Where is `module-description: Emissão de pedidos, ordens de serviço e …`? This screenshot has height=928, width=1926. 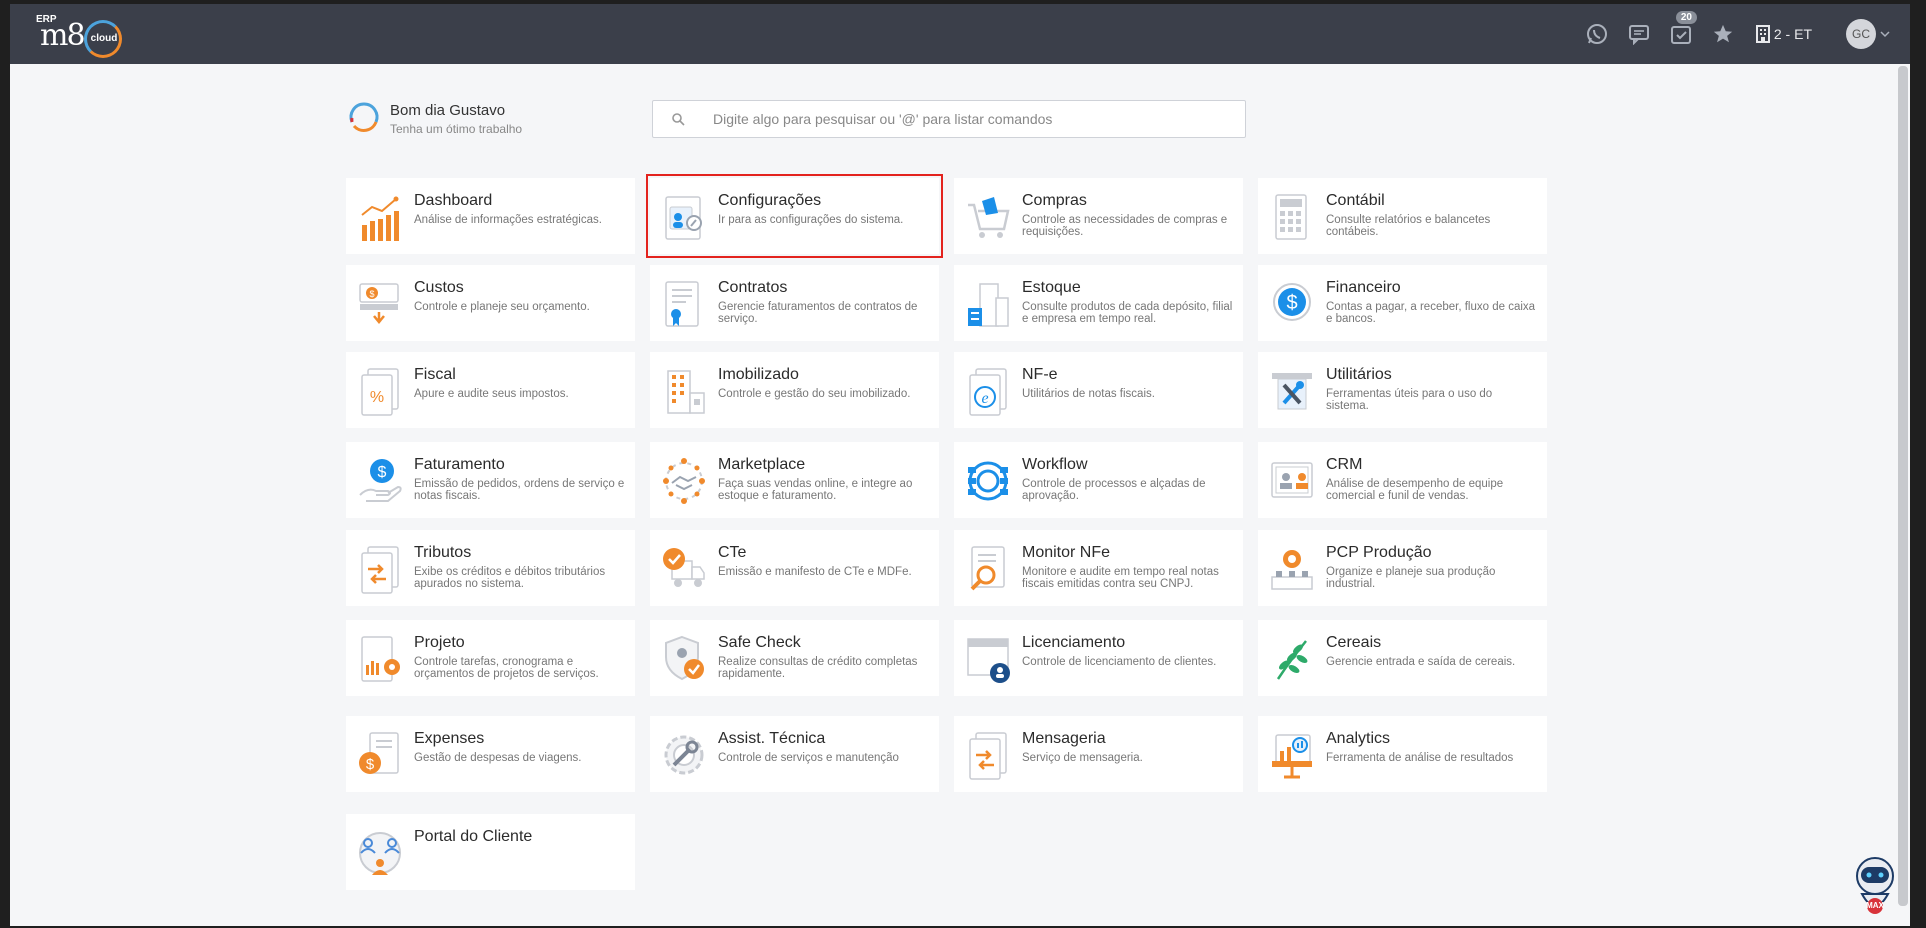
module-description: Emissão de pedidos, ordens de serviço e … is located at coordinates (519, 490).